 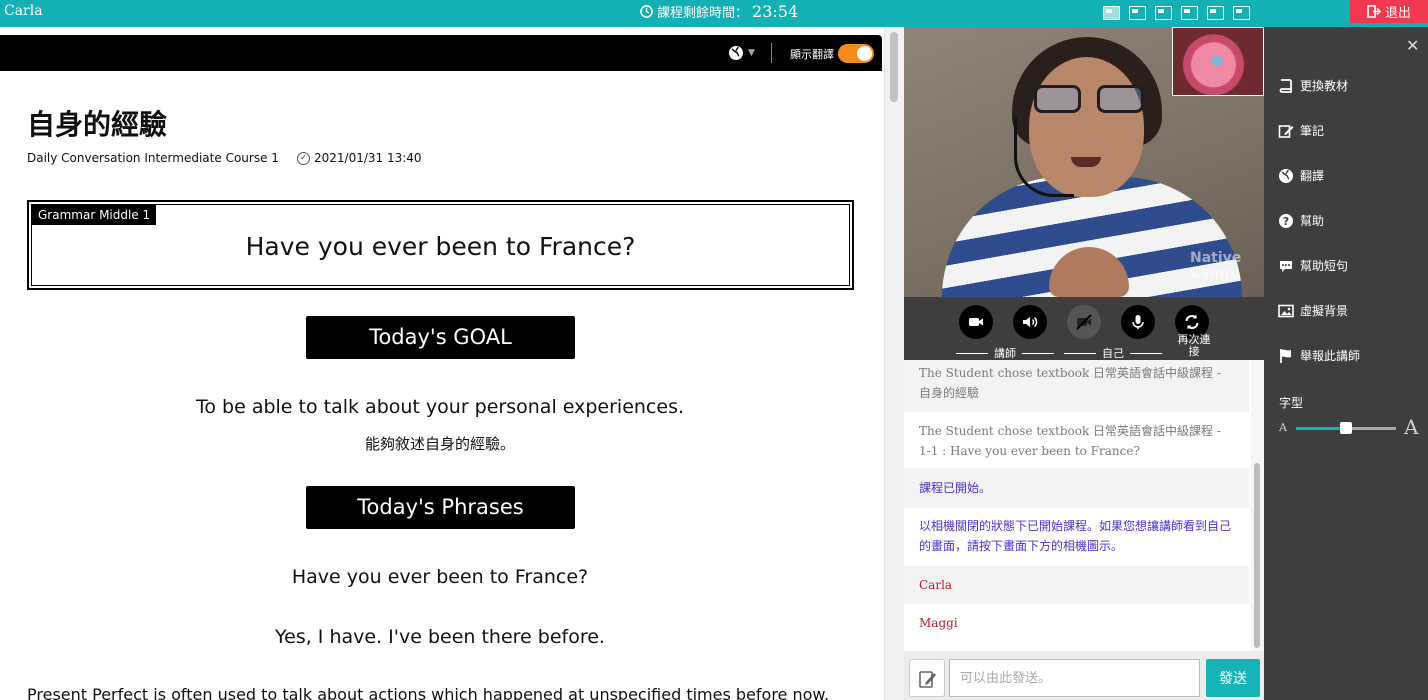 What do you see at coordinates (1301, 130) in the screenshot?
I see `sidebar-item-notes: 筆記` at bounding box center [1301, 130].